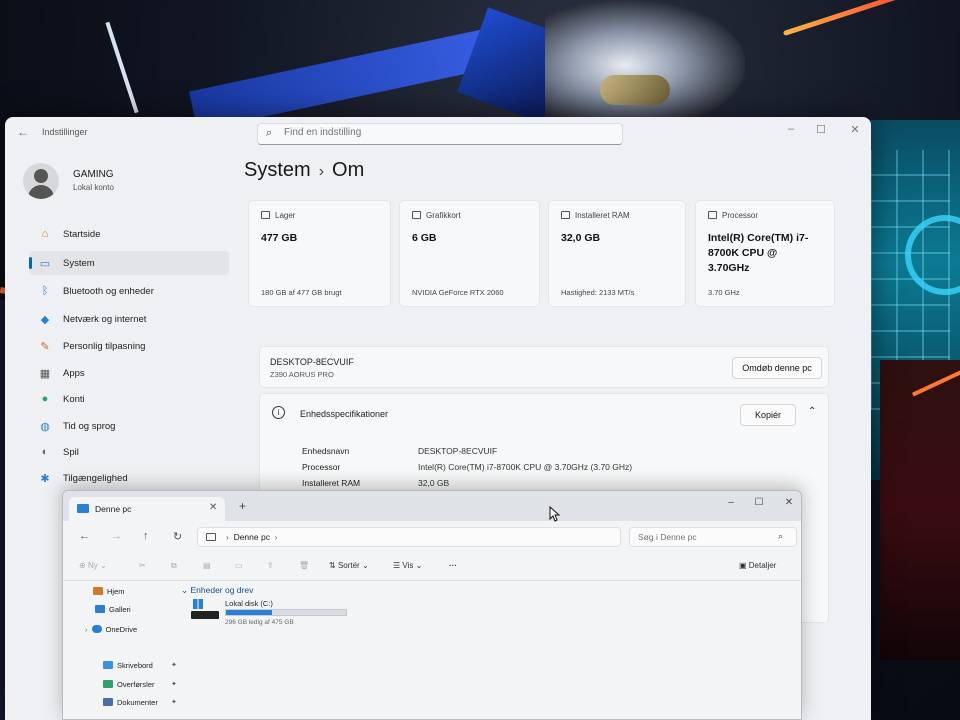 The height and width of the screenshot is (720, 960). I want to click on sidebar-item-label: Apps, so click(74, 373).